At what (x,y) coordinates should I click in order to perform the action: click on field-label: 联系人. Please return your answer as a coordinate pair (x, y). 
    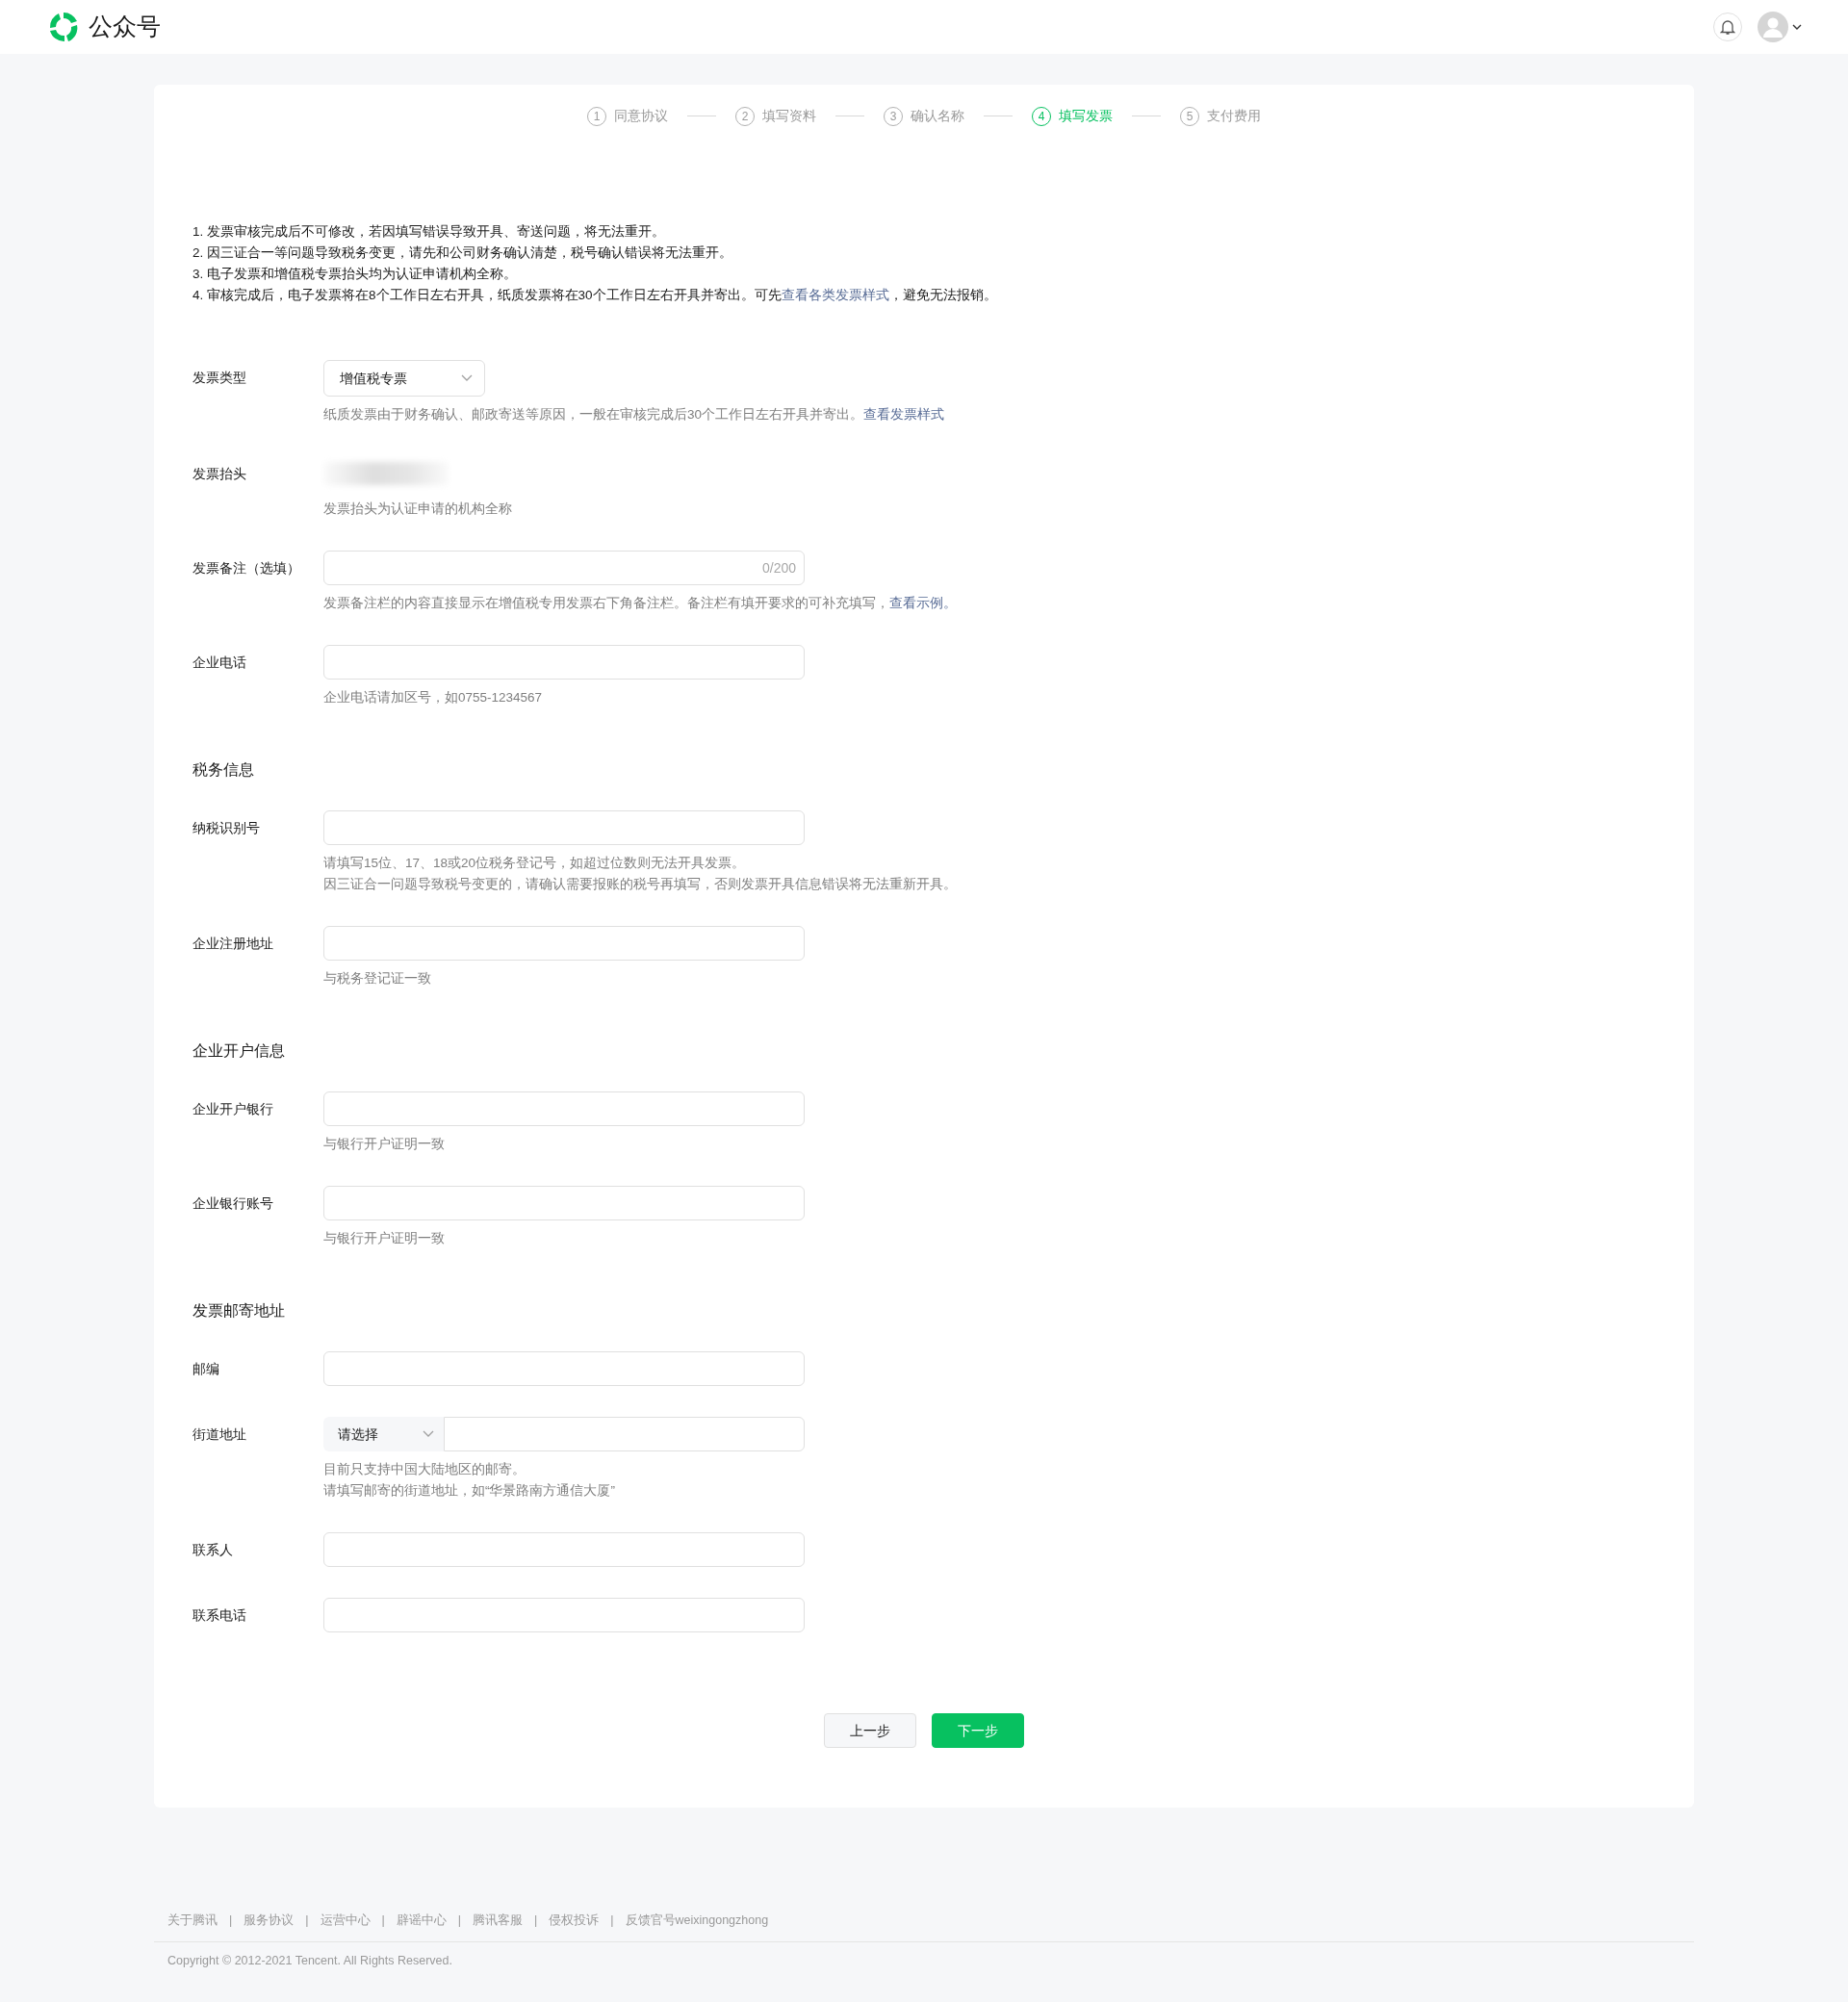
    Looking at the image, I should click on (213, 1549).